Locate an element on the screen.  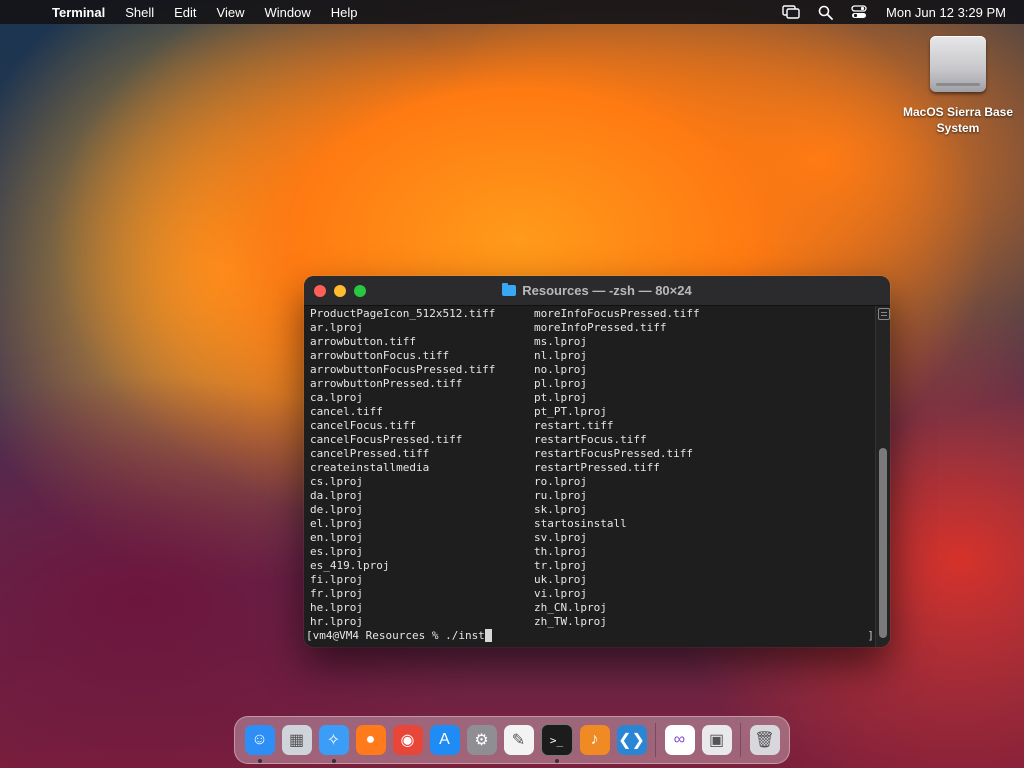
window-title-text: Resources — -zsh — 80×24 is located at coordinates (607, 290).